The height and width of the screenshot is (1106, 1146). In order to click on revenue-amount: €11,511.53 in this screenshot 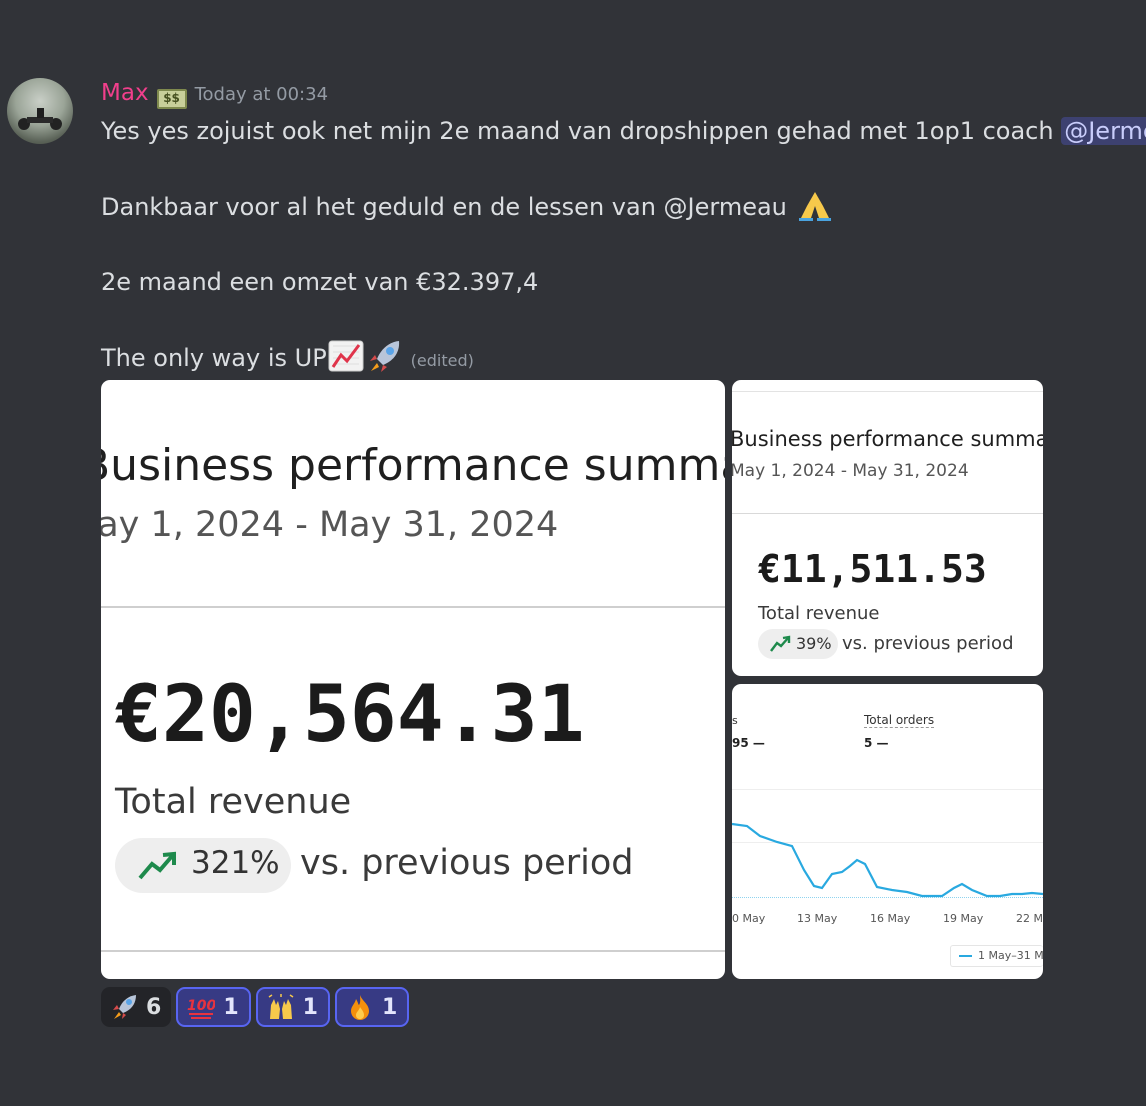, I will do `click(872, 569)`.